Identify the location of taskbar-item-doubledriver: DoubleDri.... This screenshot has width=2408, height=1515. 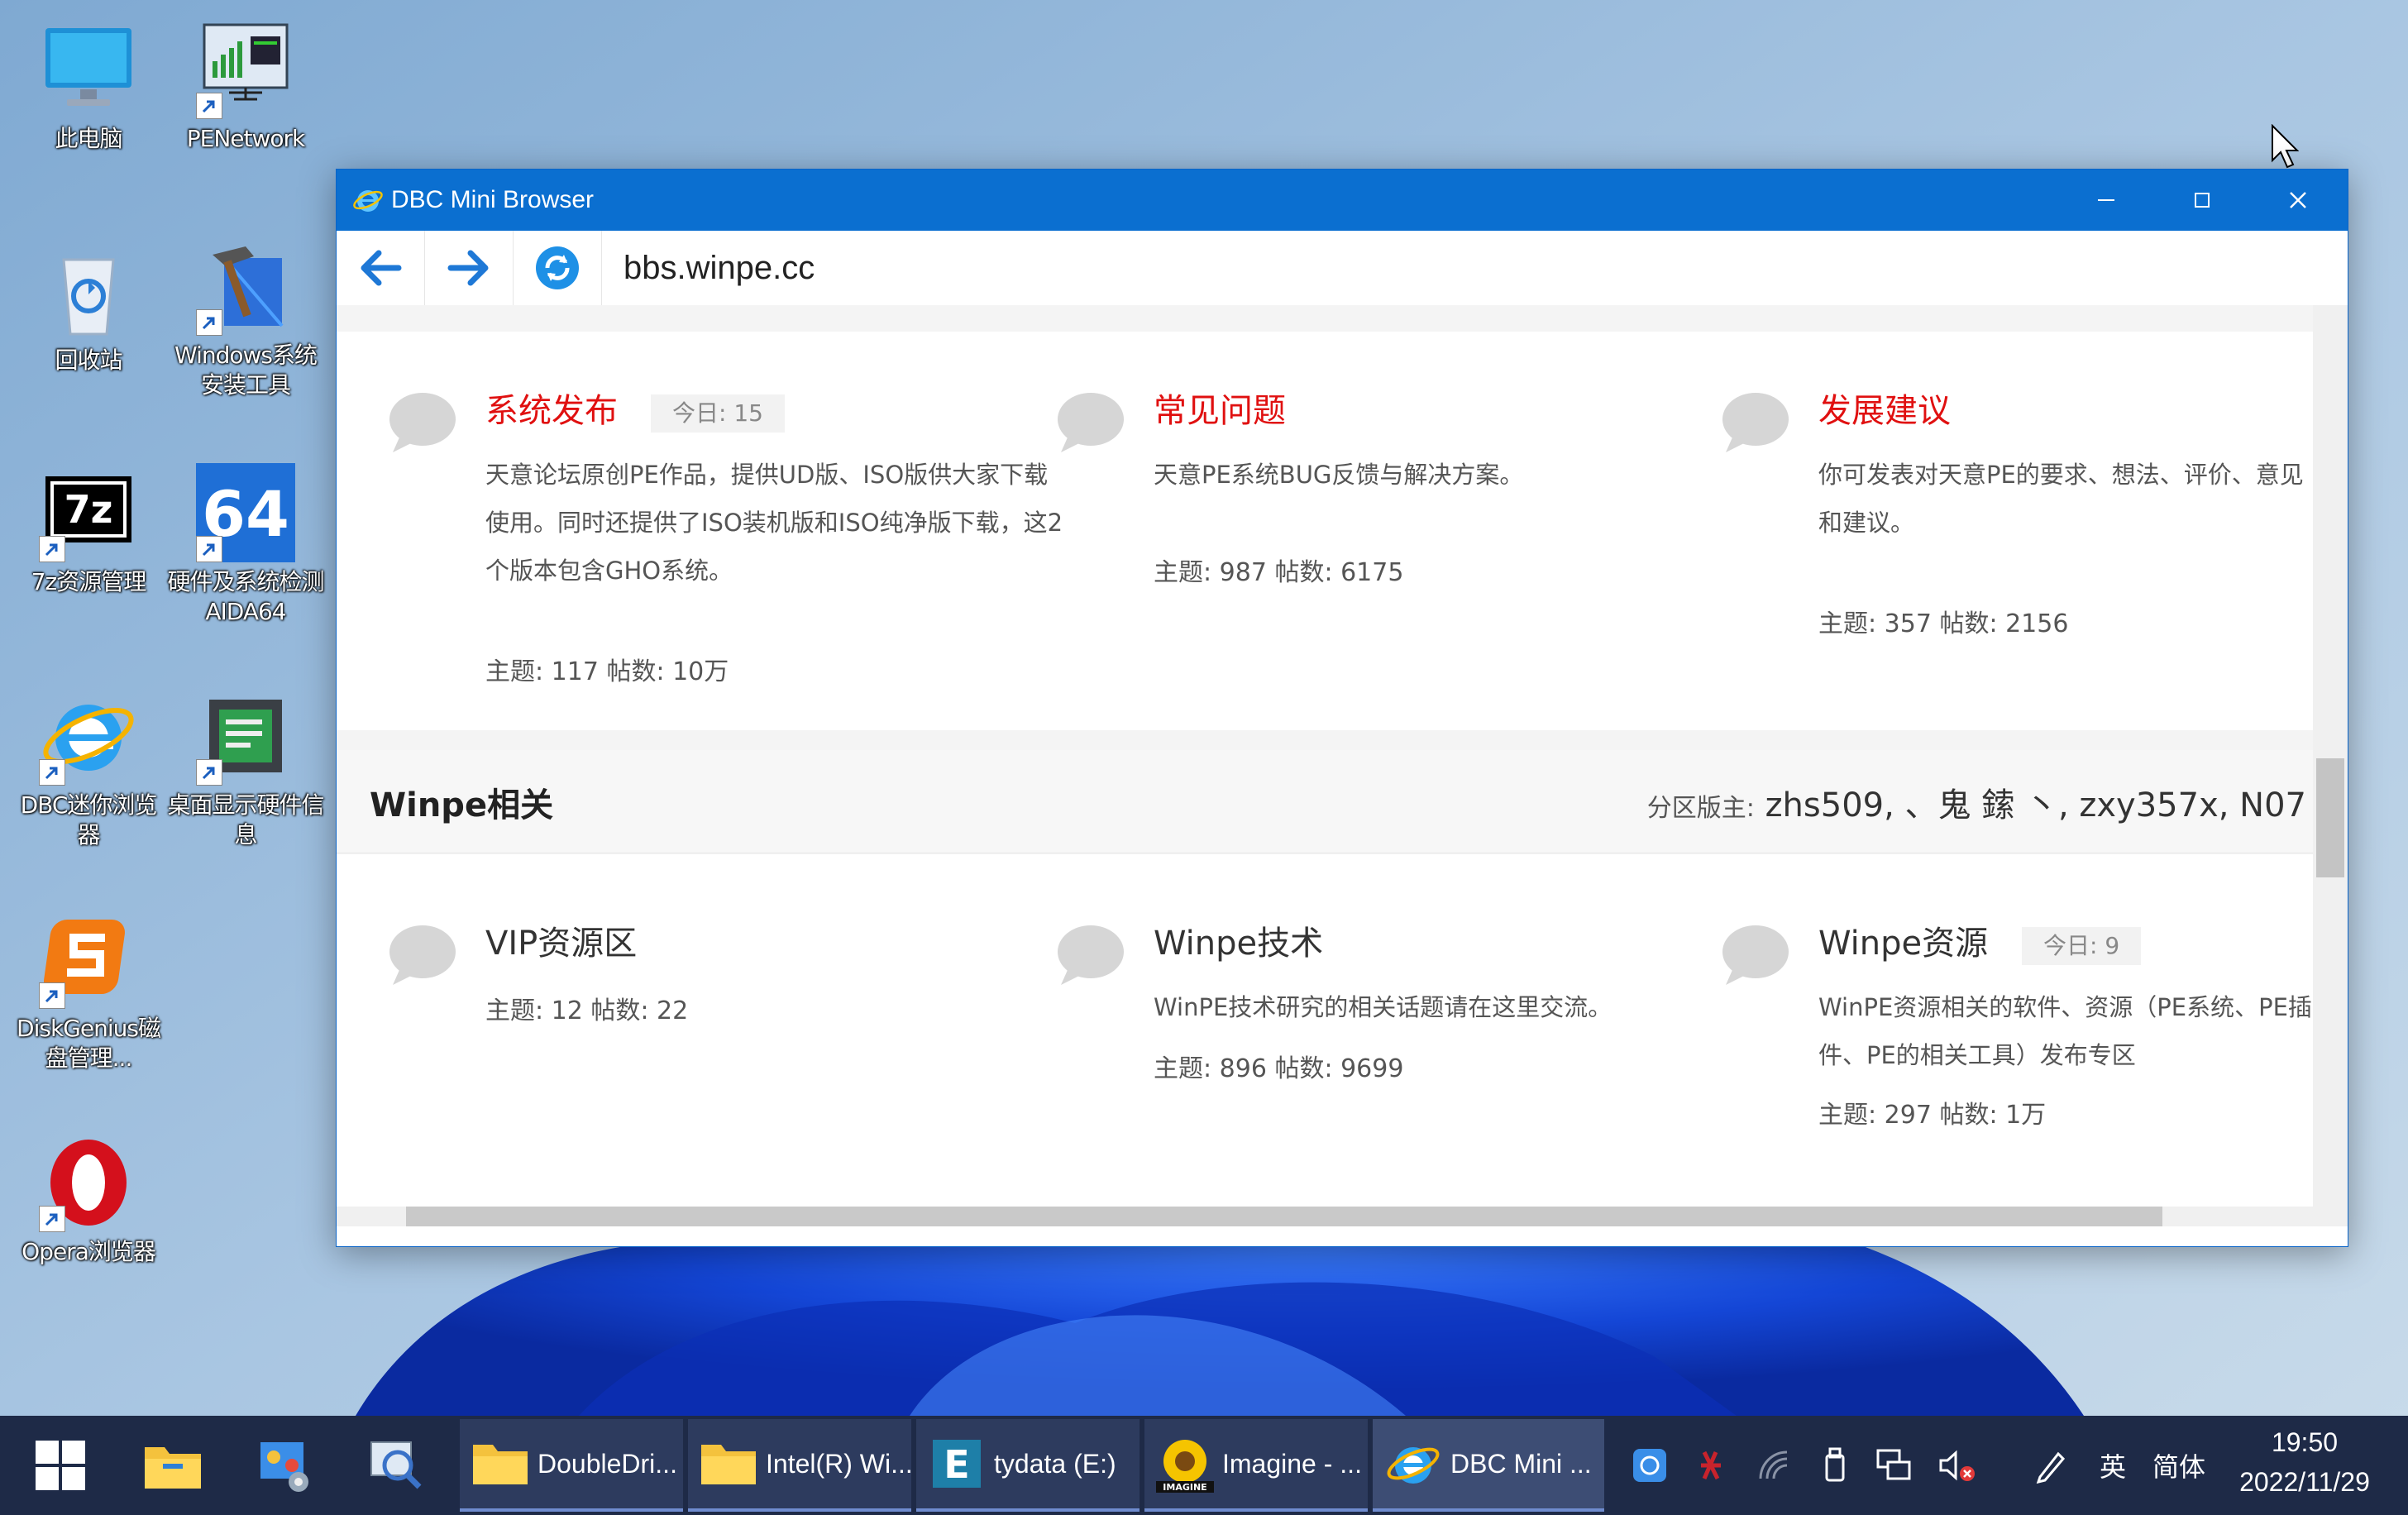
(571, 1465).